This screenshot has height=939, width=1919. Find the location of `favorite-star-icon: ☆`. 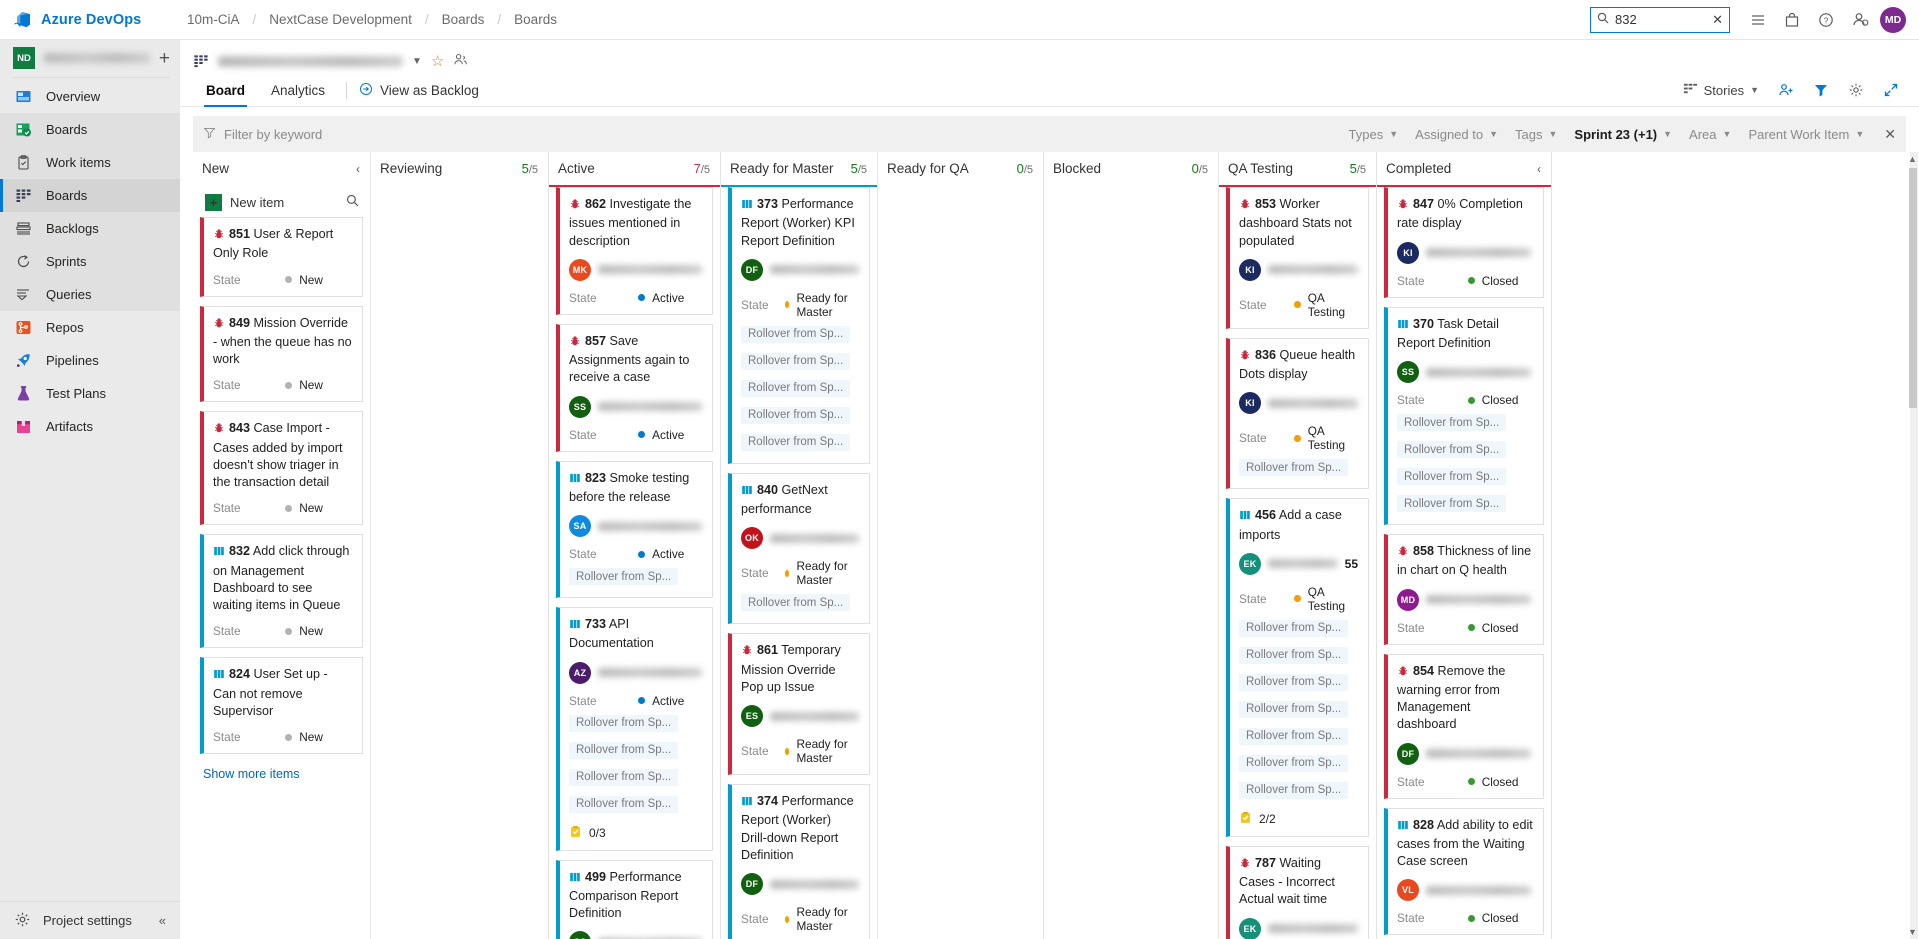

favorite-star-icon: ☆ is located at coordinates (437, 61).